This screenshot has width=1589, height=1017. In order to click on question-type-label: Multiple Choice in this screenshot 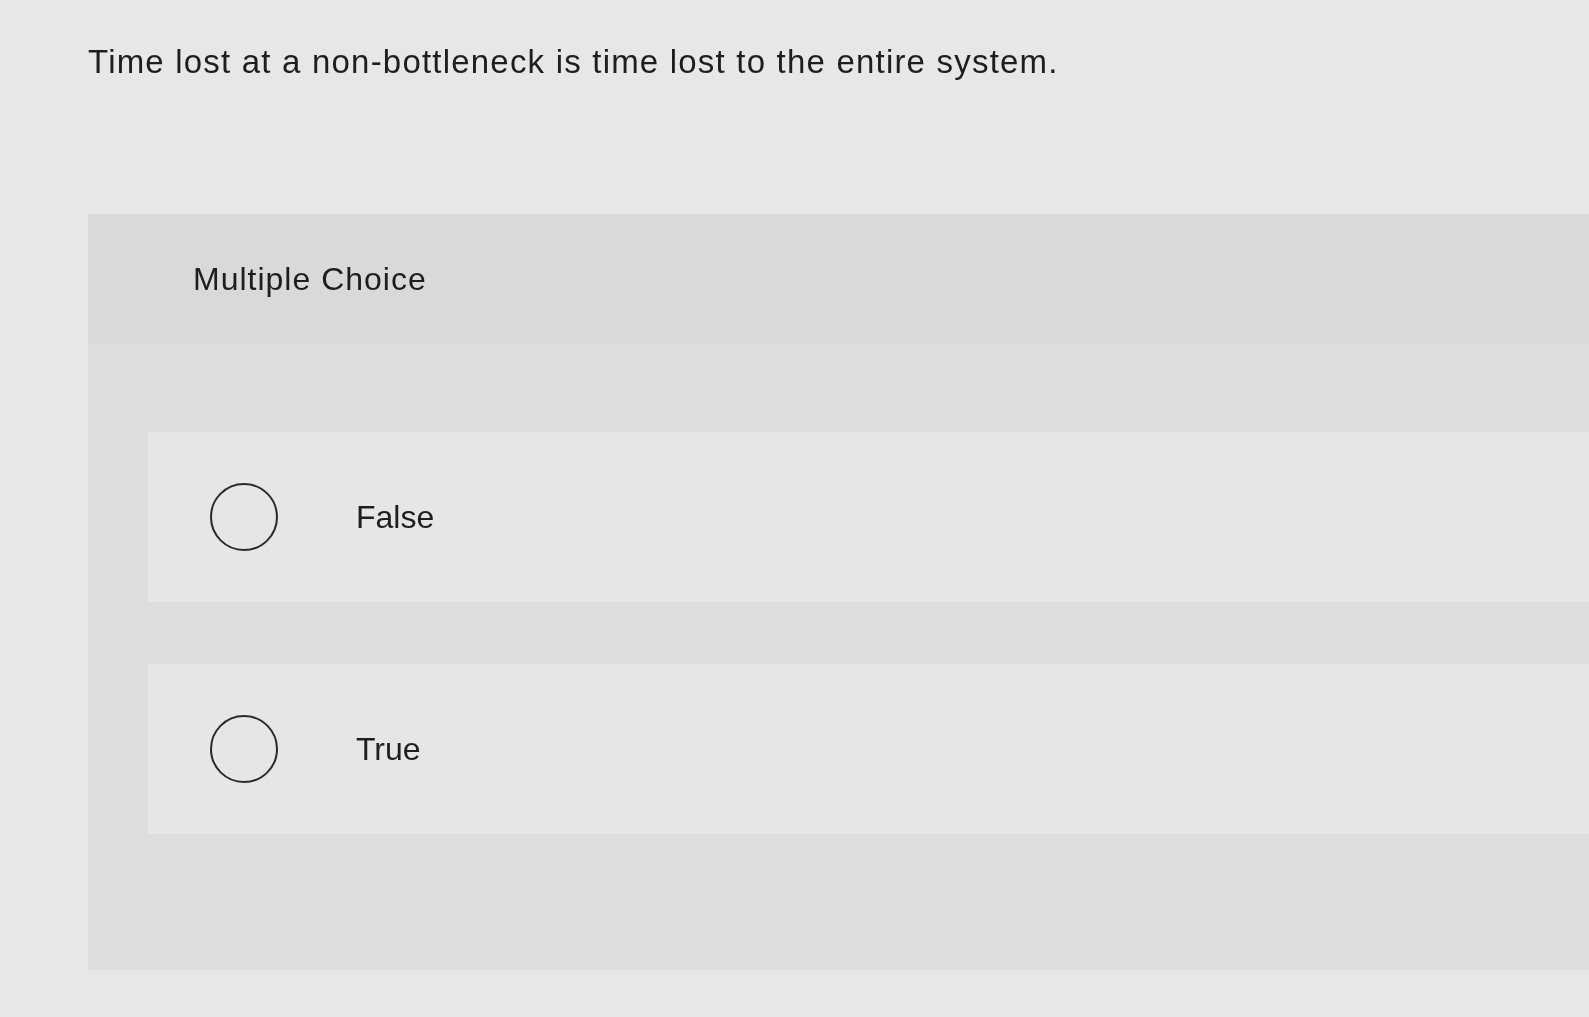, I will do `click(310, 279)`.